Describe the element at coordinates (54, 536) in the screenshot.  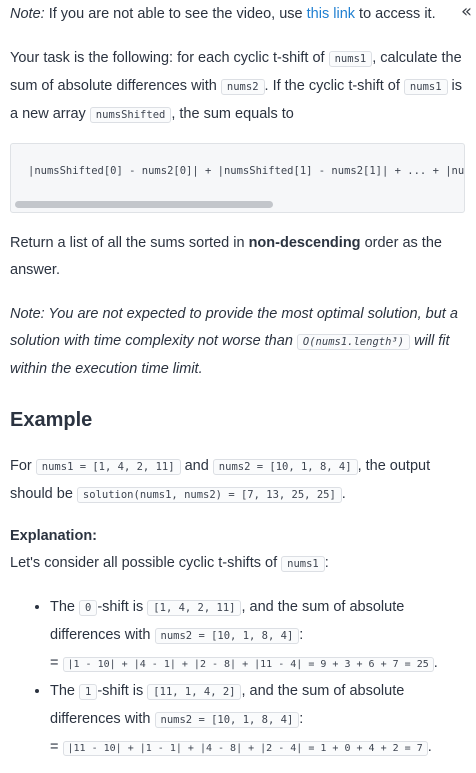
I see `explanation-label: Explanation:` at that location.